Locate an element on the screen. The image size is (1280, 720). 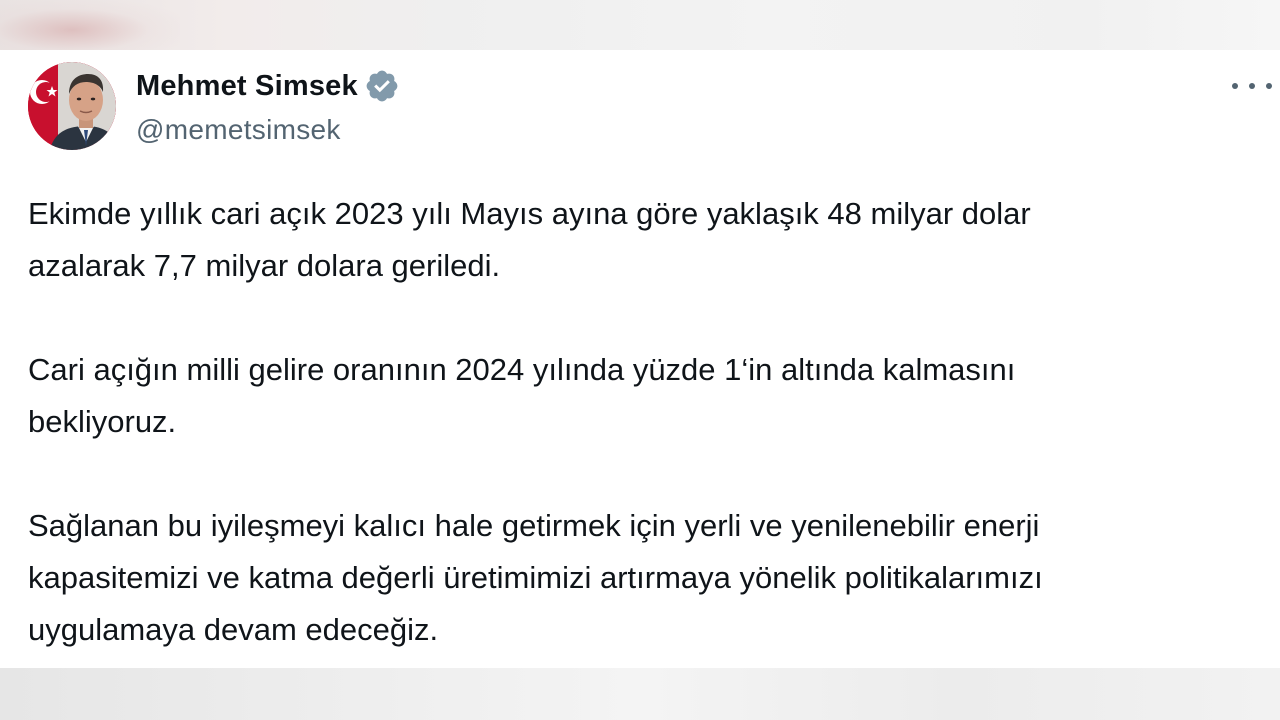
author-handle: @memetsimsek is located at coordinates (238, 130).